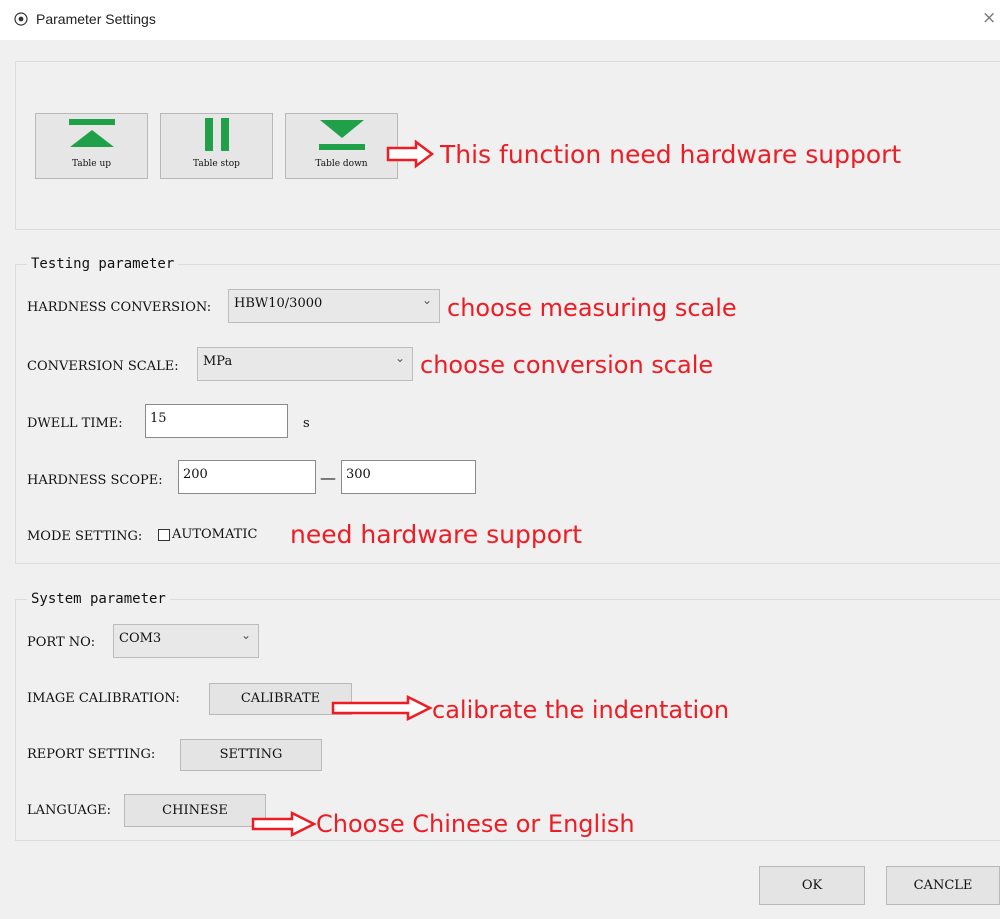 Image resolution: width=1000 pixels, height=919 pixels. What do you see at coordinates (186, 641) in the screenshot?
I see `port-no-select: COM3 ⌄` at bounding box center [186, 641].